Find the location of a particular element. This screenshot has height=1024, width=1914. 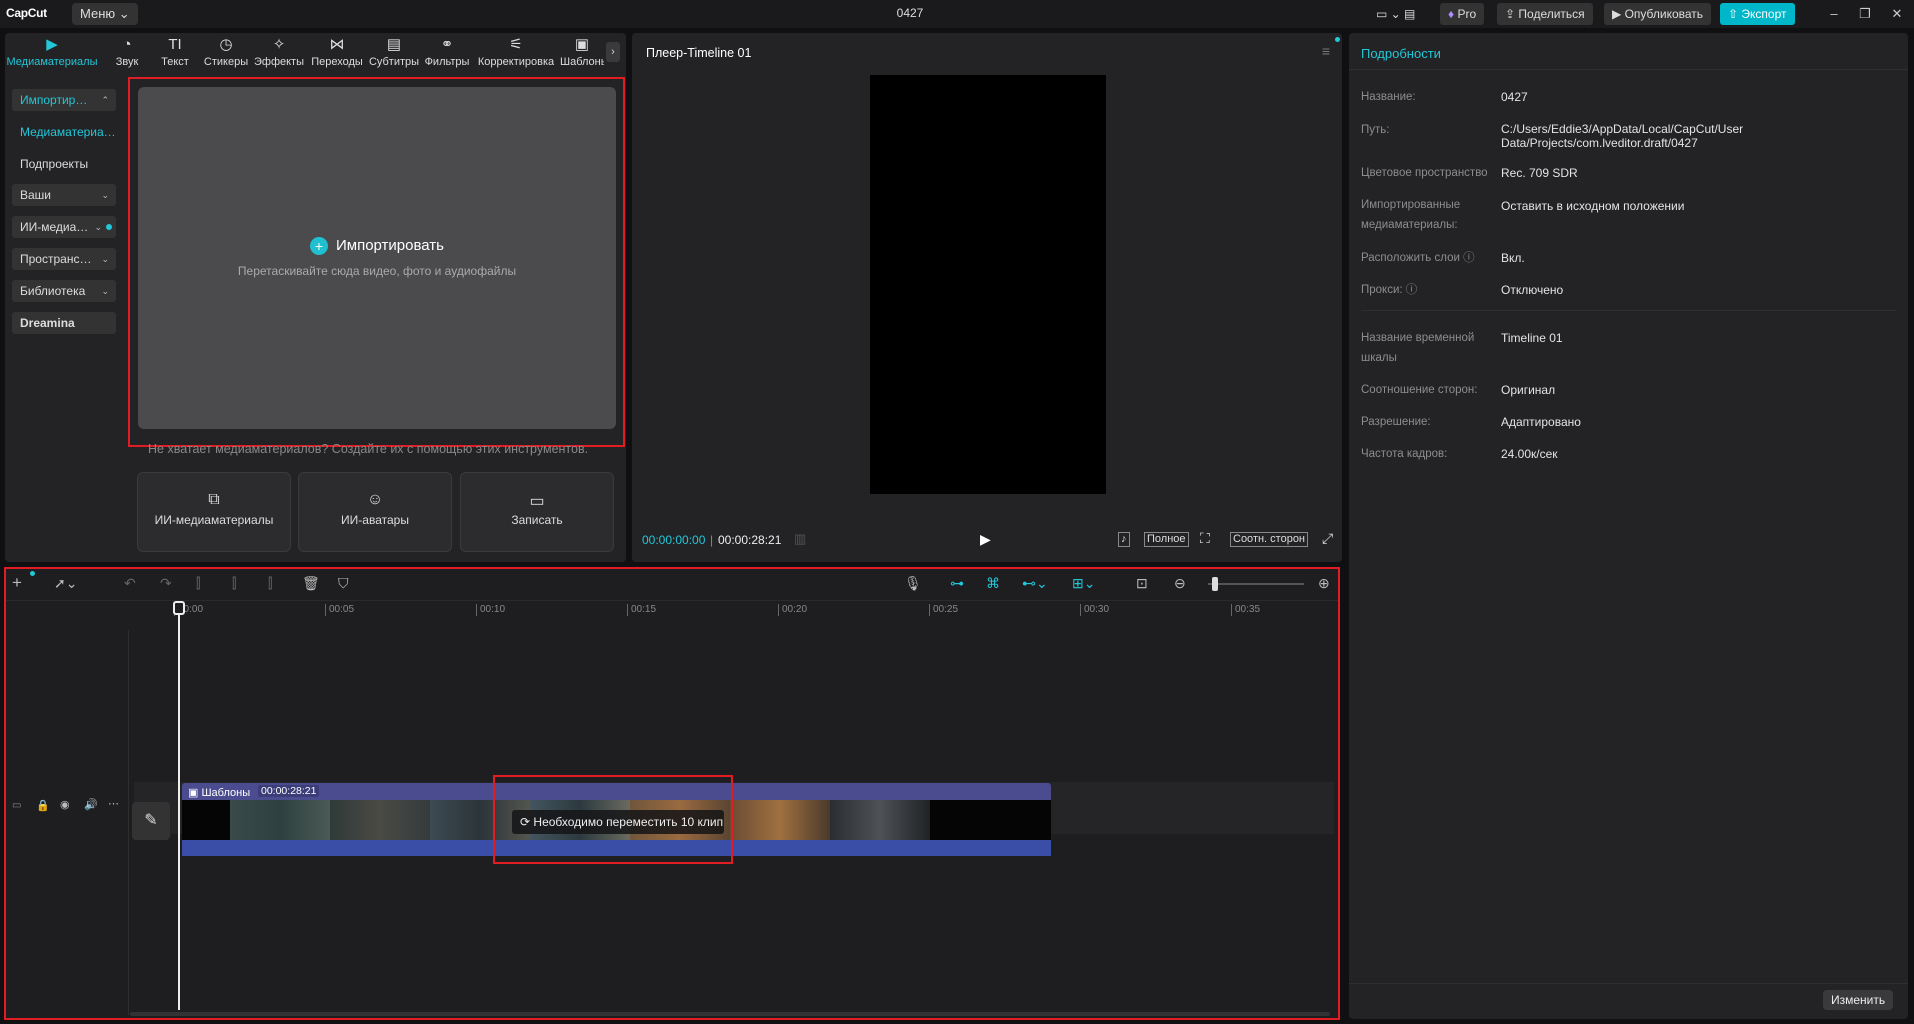

ai-avatar-icon: ☺ is located at coordinates (375, 499).